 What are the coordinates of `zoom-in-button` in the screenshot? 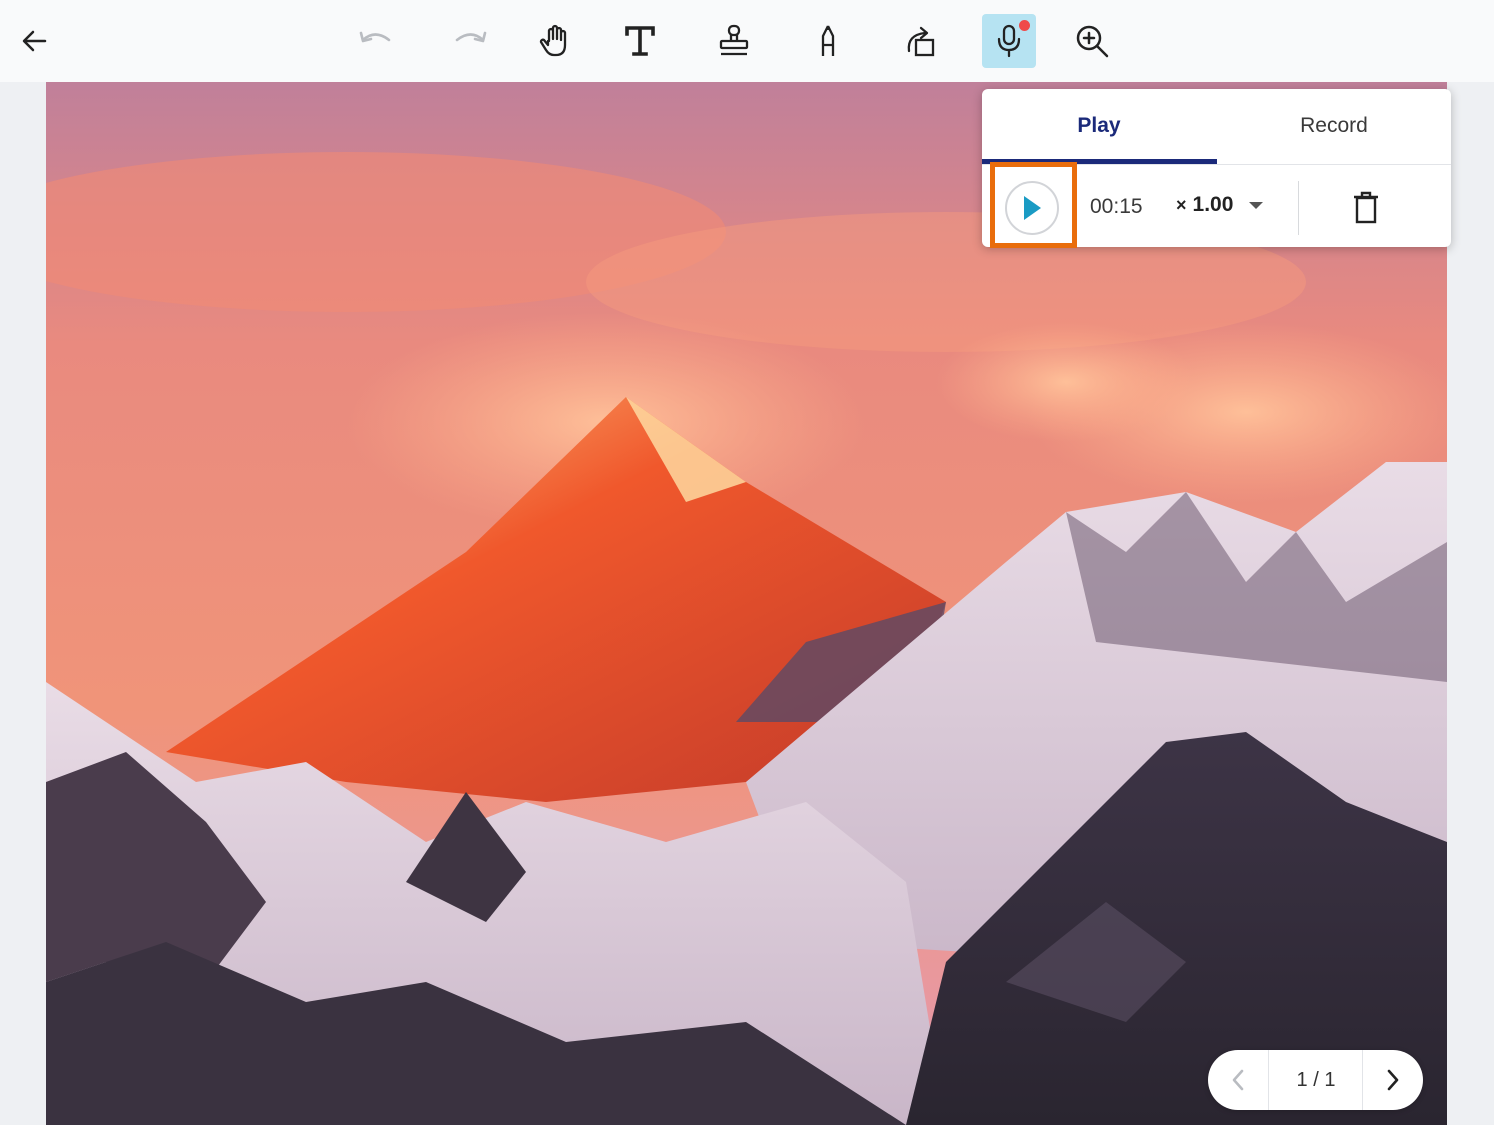 It's located at (1092, 41).